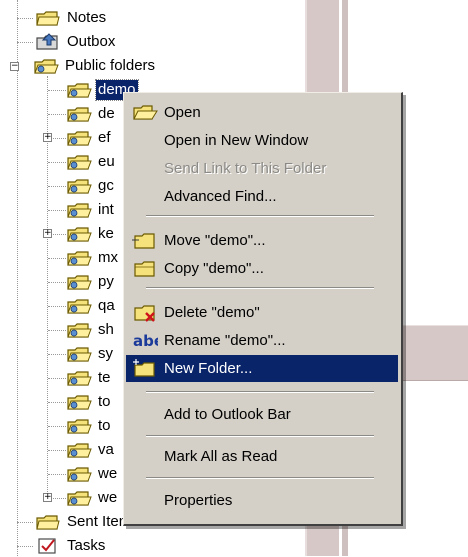 This screenshot has width=468, height=557. Describe the element at coordinates (106, 113) in the screenshot. I see `tree-item-label: de` at that location.